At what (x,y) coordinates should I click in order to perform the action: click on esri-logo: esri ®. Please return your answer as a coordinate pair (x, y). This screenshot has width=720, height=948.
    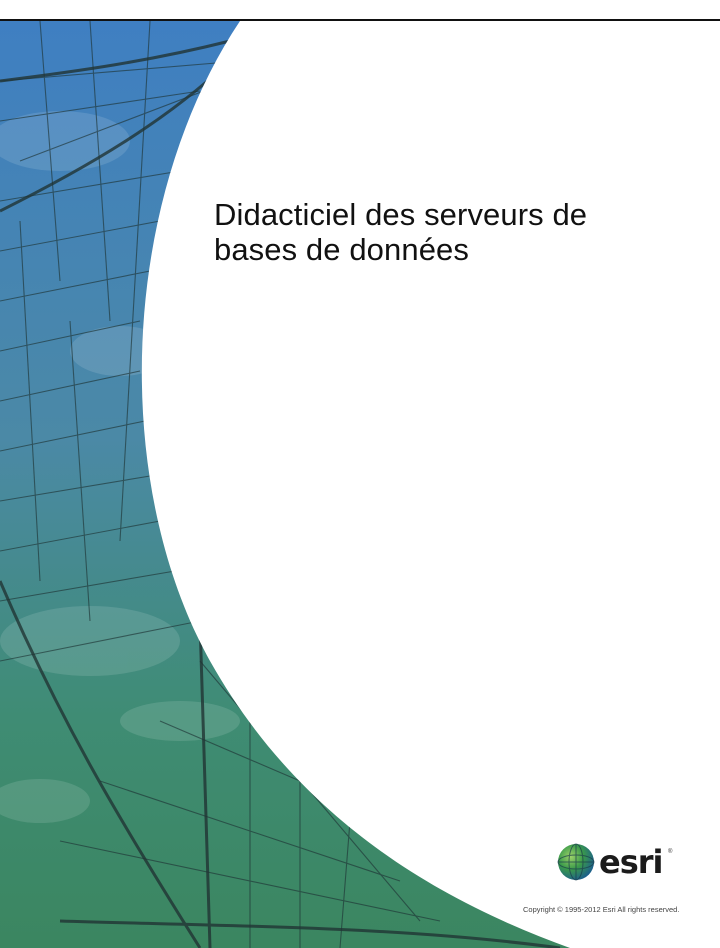
    Looking at the image, I should click on (616, 865).